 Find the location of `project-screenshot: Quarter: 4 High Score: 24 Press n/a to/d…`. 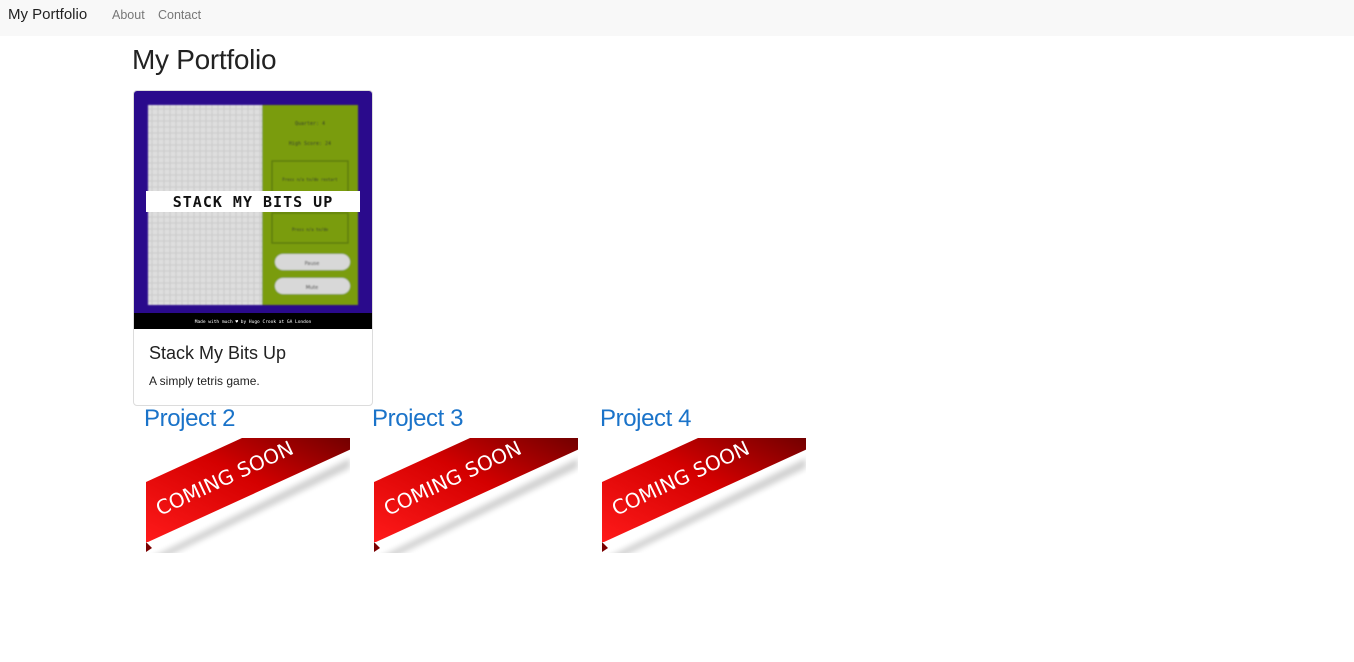

project-screenshot: Quarter: 4 High Score: 24 Press n/a to/d… is located at coordinates (253, 210).